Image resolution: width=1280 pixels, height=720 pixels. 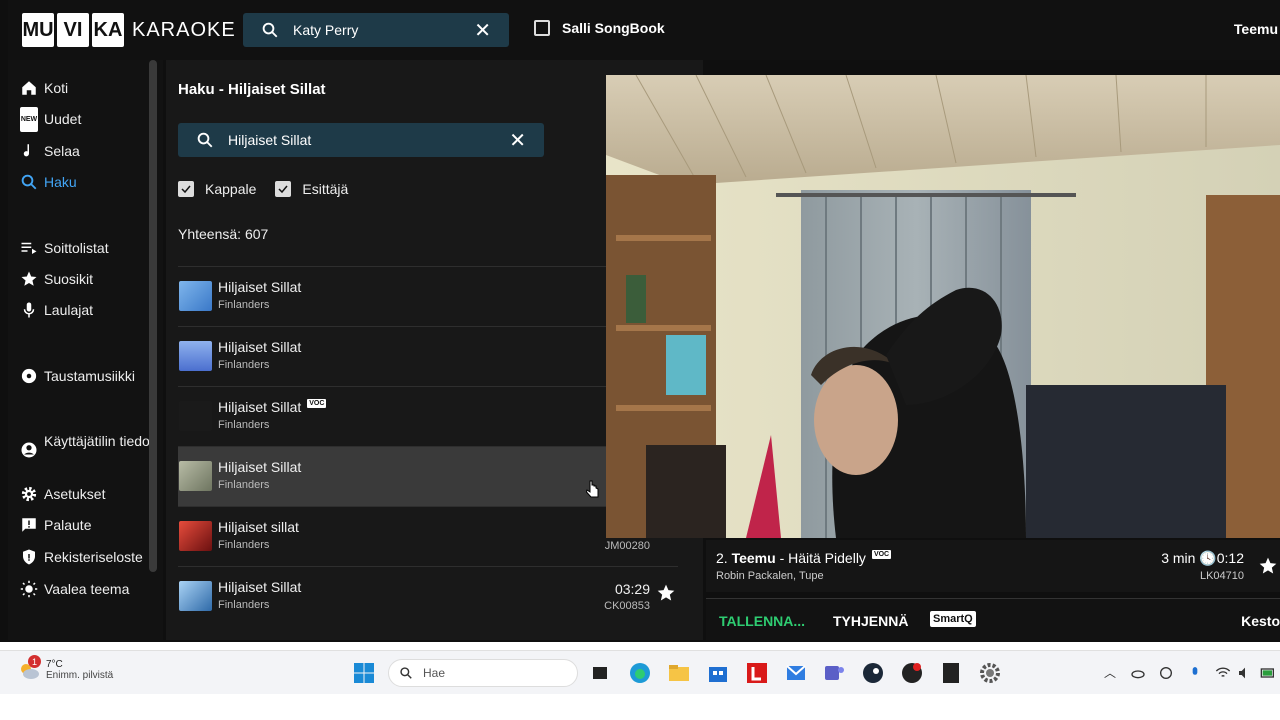 What do you see at coordinates (428, 416) in the screenshot?
I see `list-item: Hiljaiset Sillat VOC Finlanders` at bounding box center [428, 416].